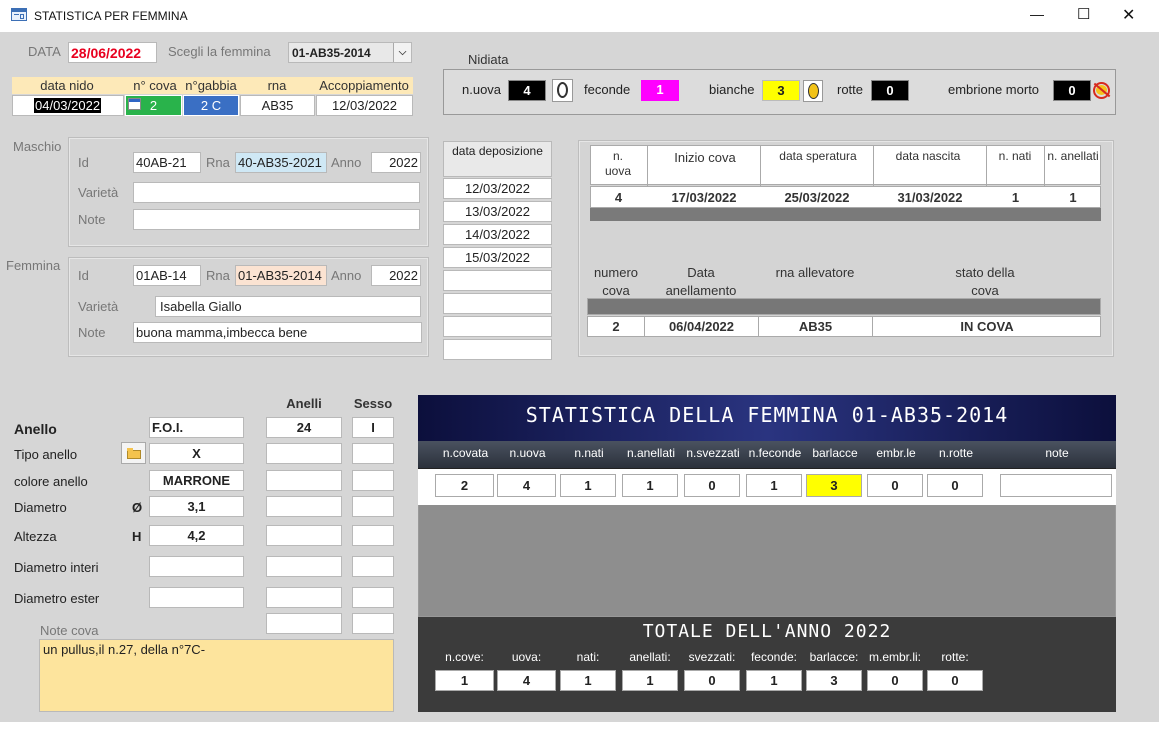 The image size is (1159, 731). I want to click on tot-value-4: 1, so click(650, 680).